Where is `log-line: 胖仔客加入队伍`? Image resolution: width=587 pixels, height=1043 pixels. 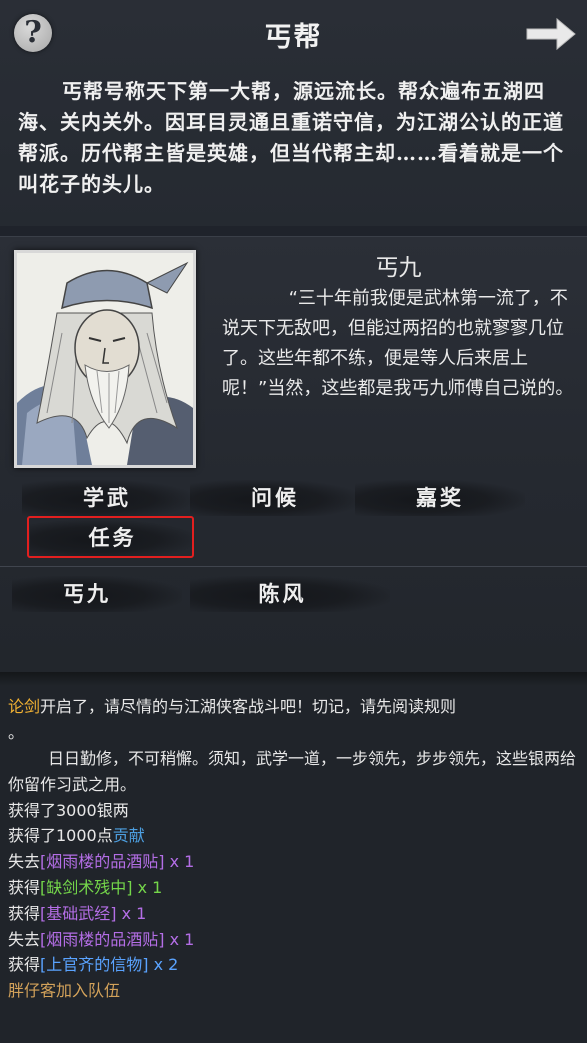
log-line: 胖仔客加入队伍 is located at coordinates (64, 991).